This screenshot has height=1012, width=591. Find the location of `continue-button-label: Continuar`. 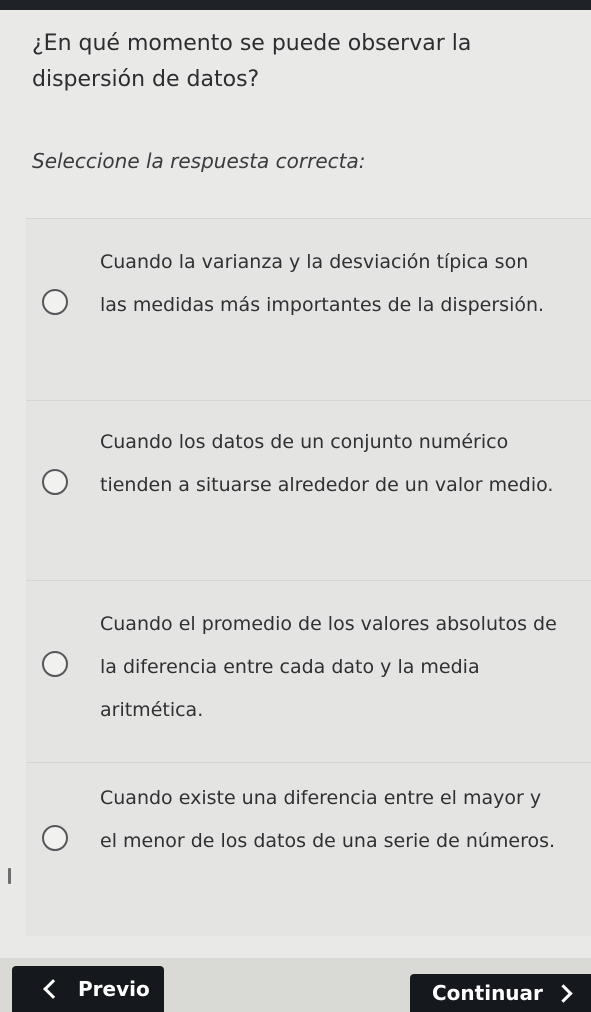

continue-button-label: Continuar is located at coordinates (487, 993).